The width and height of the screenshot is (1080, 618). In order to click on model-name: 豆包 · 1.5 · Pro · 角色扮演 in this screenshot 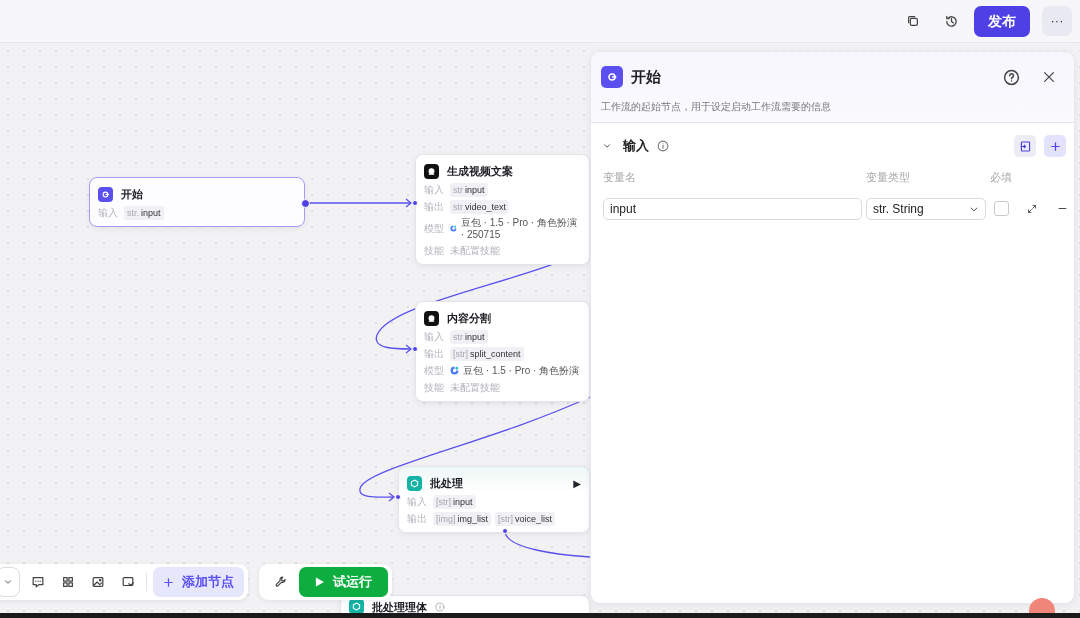, I will do `click(521, 370)`.